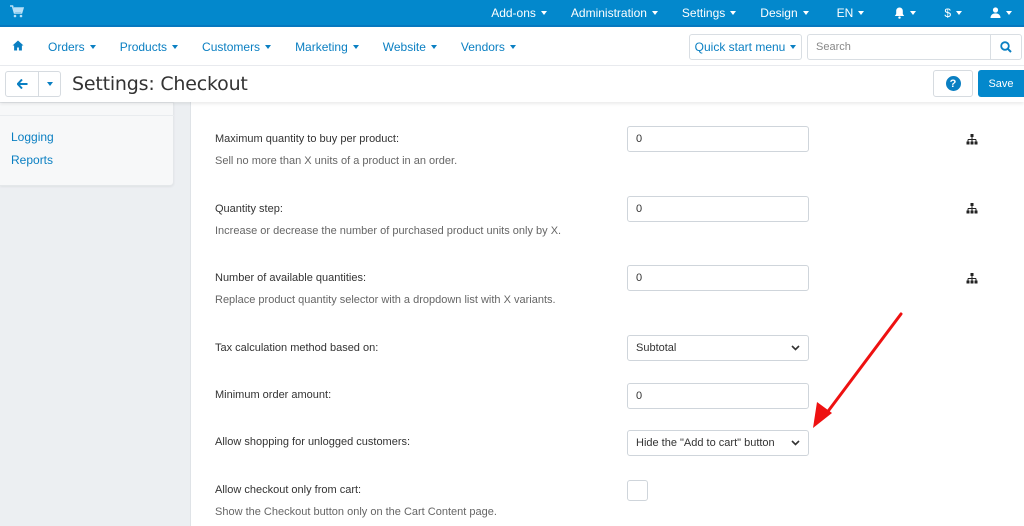  Describe the element at coordinates (313, 442) in the screenshot. I see `setting-label: Allow shopping for unlogged customers:` at that location.